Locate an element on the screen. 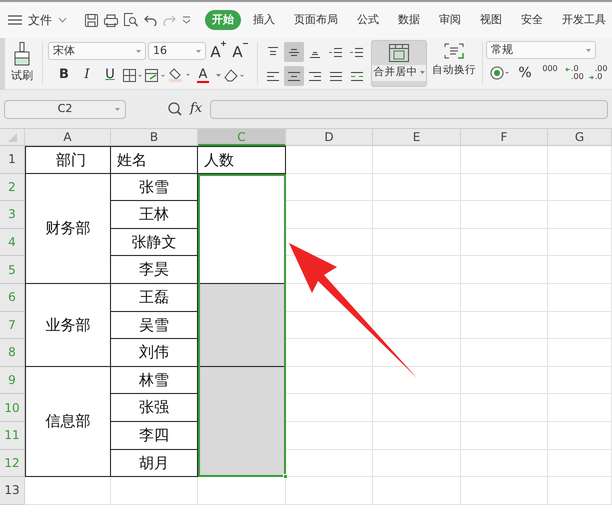 The height and width of the screenshot is (512, 612). function-button: fx is located at coordinates (196, 109).